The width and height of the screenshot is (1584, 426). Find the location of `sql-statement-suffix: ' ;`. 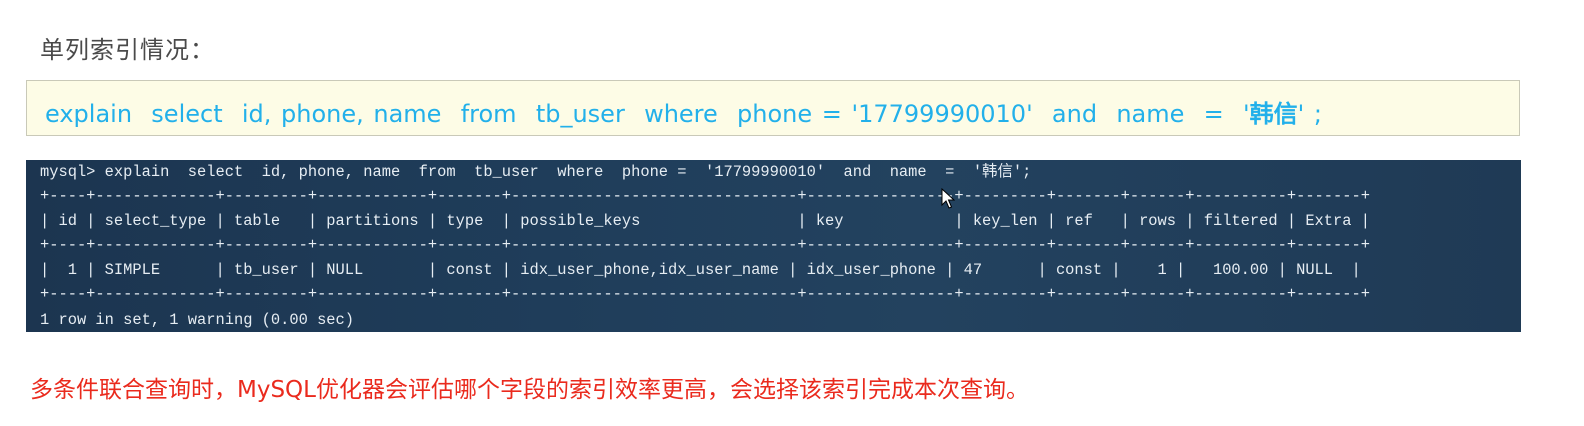

sql-statement-suffix: ' ; is located at coordinates (1309, 114).